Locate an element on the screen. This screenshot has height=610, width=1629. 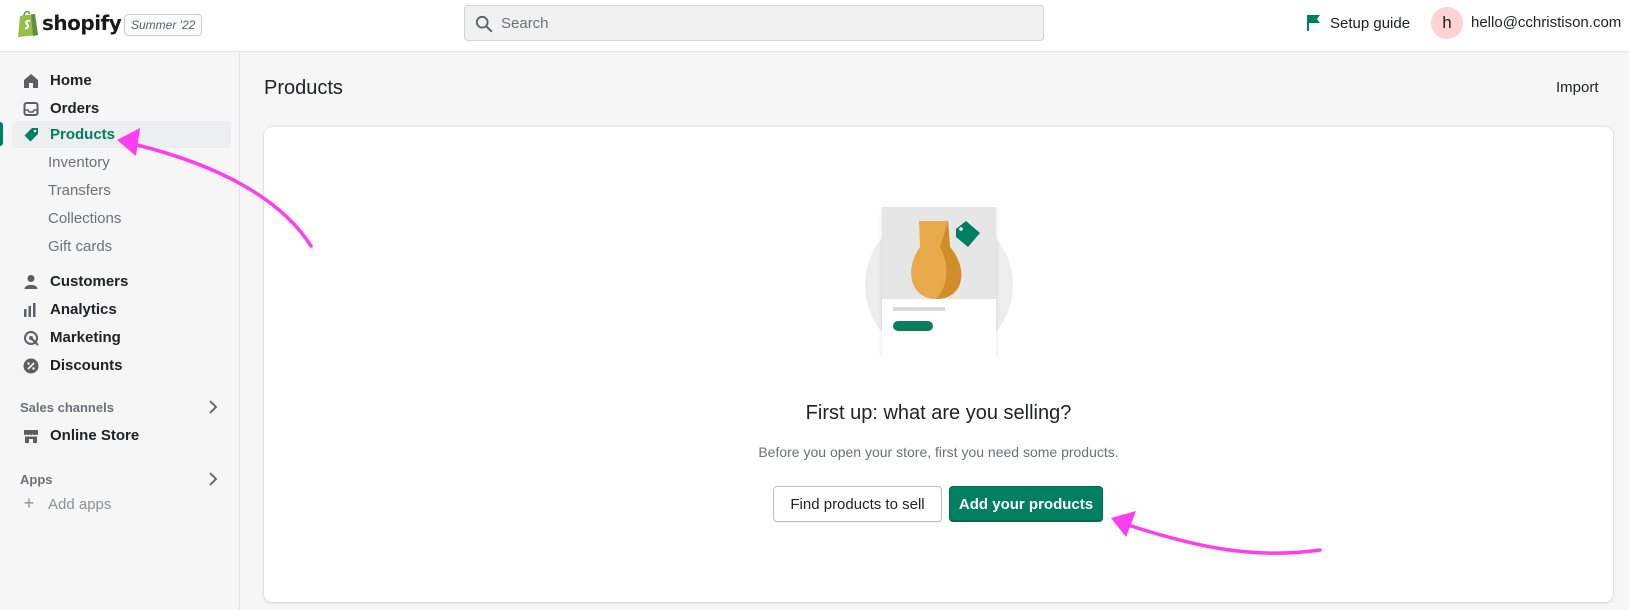
sidebar-item-discounts: Discounts is located at coordinates (121, 365).